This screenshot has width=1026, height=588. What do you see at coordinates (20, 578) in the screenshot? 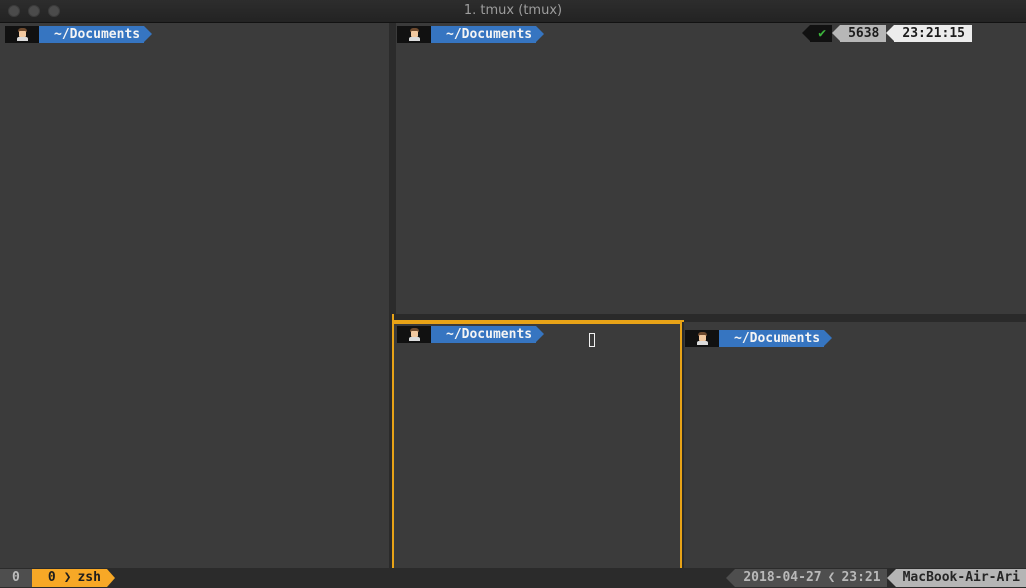
I see `session-index: 0` at bounding box center [20, 578].